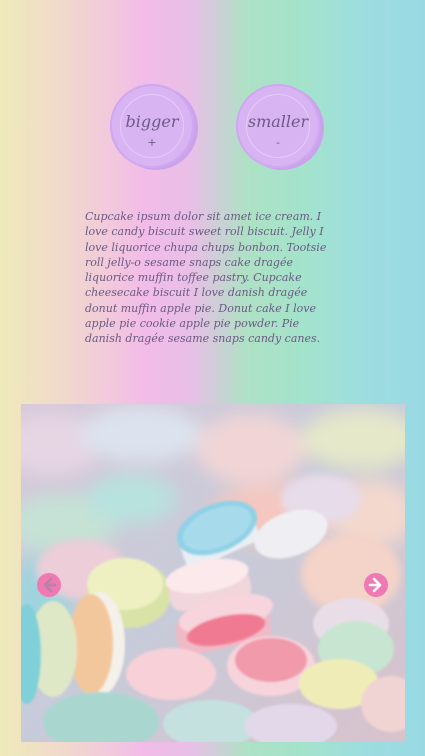 This screenshot has height=756, width=425. I want to click on next-slide-button, so click(376, 585).